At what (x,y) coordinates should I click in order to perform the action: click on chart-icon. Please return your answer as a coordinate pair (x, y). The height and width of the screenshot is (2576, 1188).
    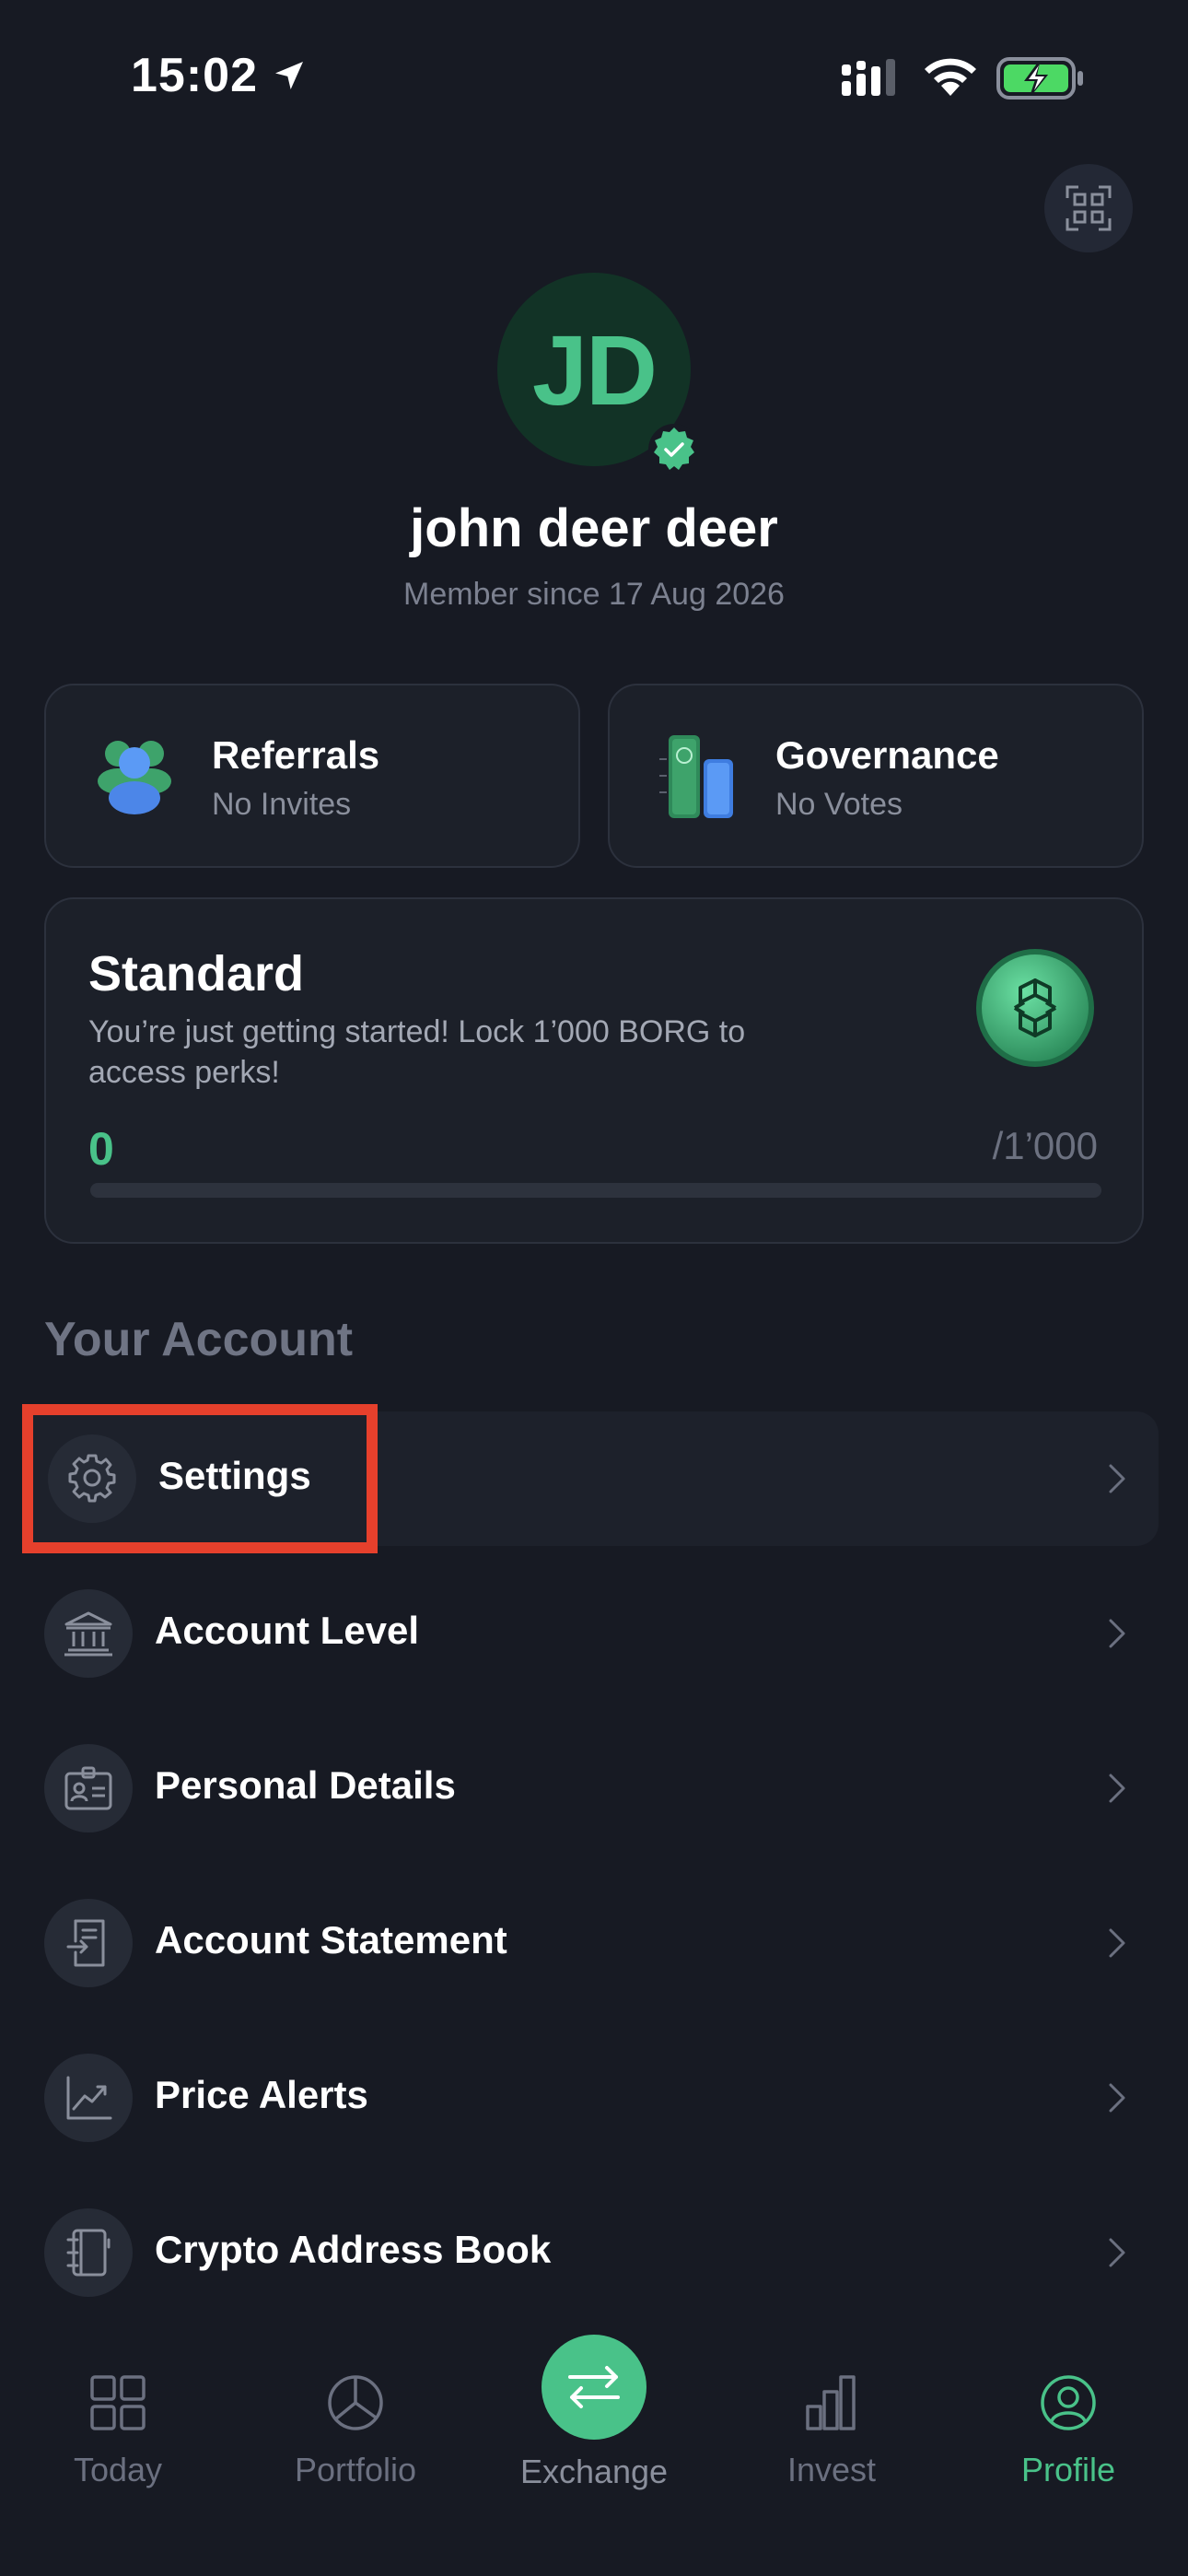
    Looking at the image, I should click on (88, 2098).